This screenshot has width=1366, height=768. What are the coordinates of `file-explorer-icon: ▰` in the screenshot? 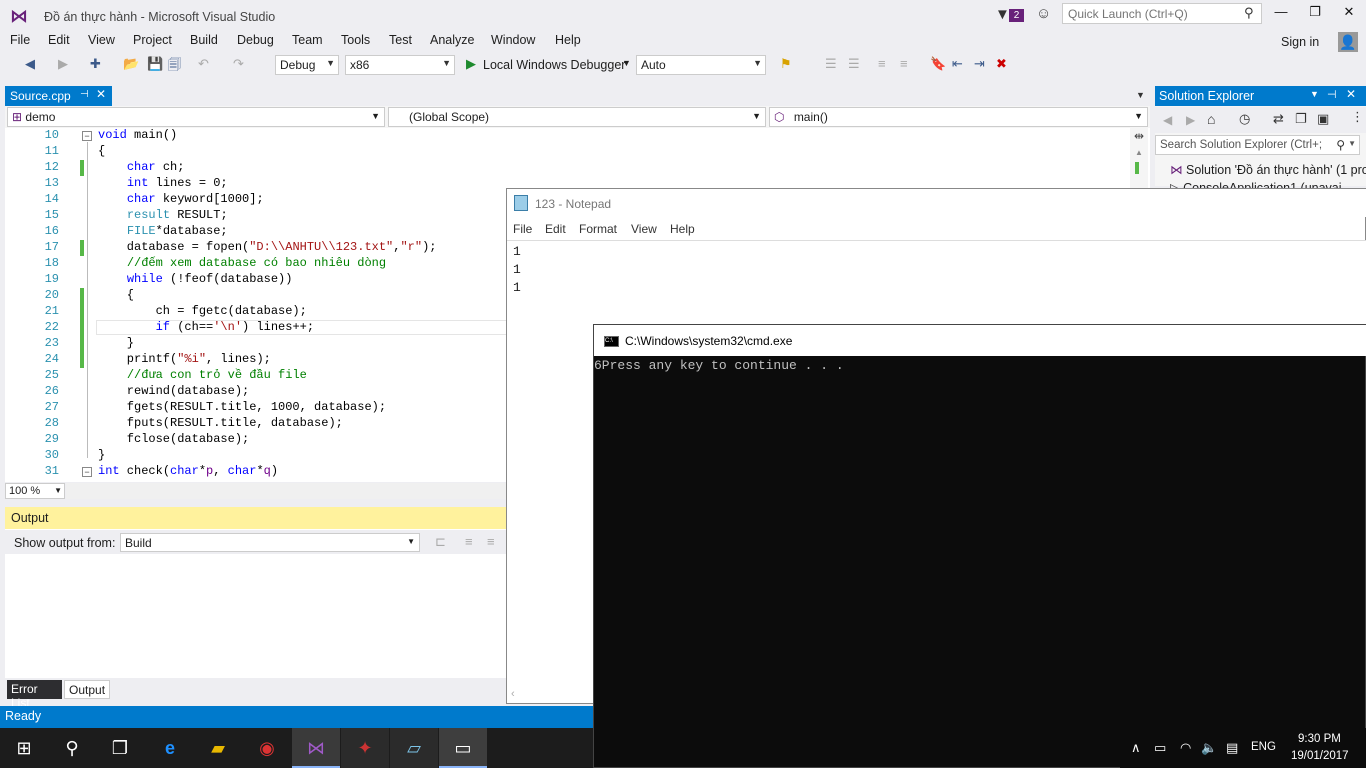 It's located at (218, 748).